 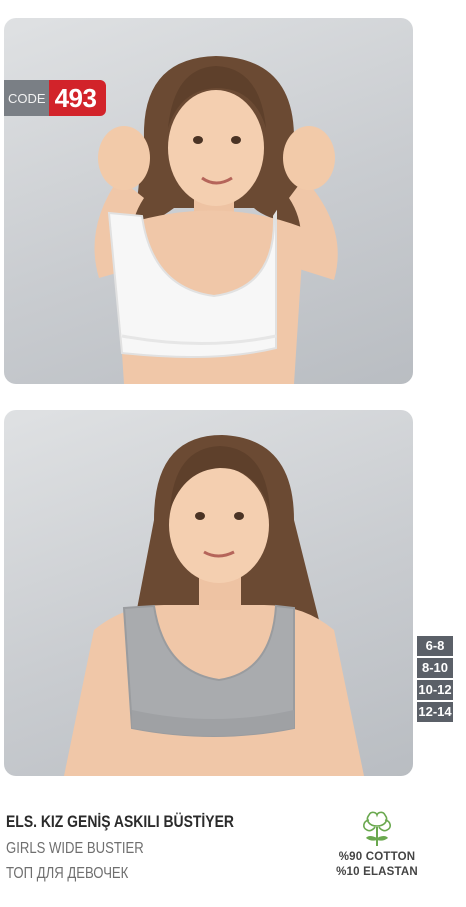 I want to click on size-chip: 10-12, so click(x=435, y=690).